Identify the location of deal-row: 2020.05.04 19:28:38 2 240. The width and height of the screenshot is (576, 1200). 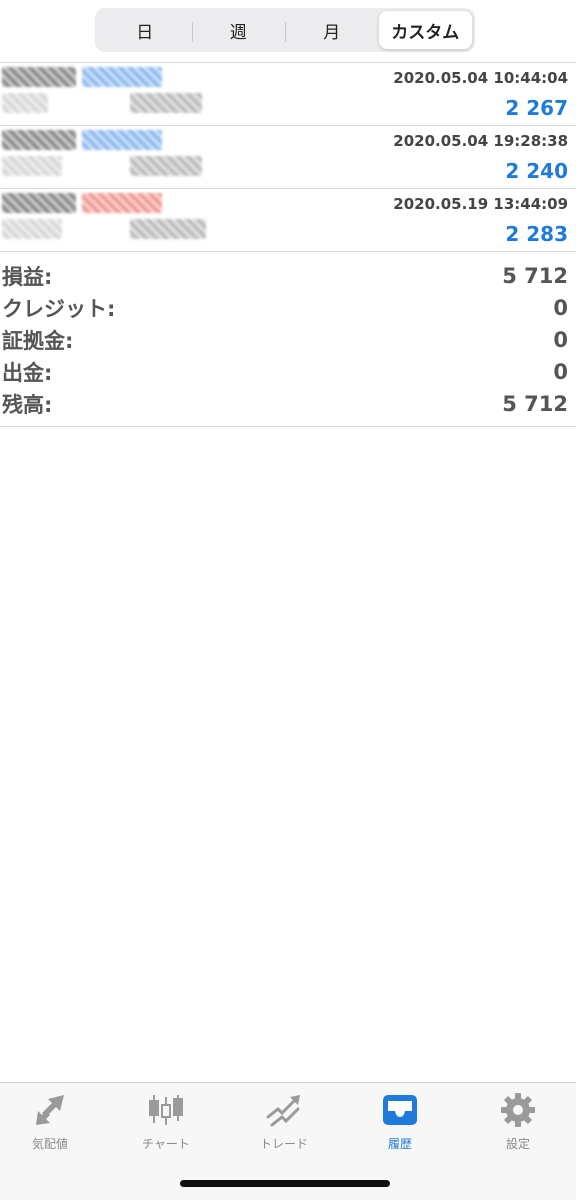
(288, 157).